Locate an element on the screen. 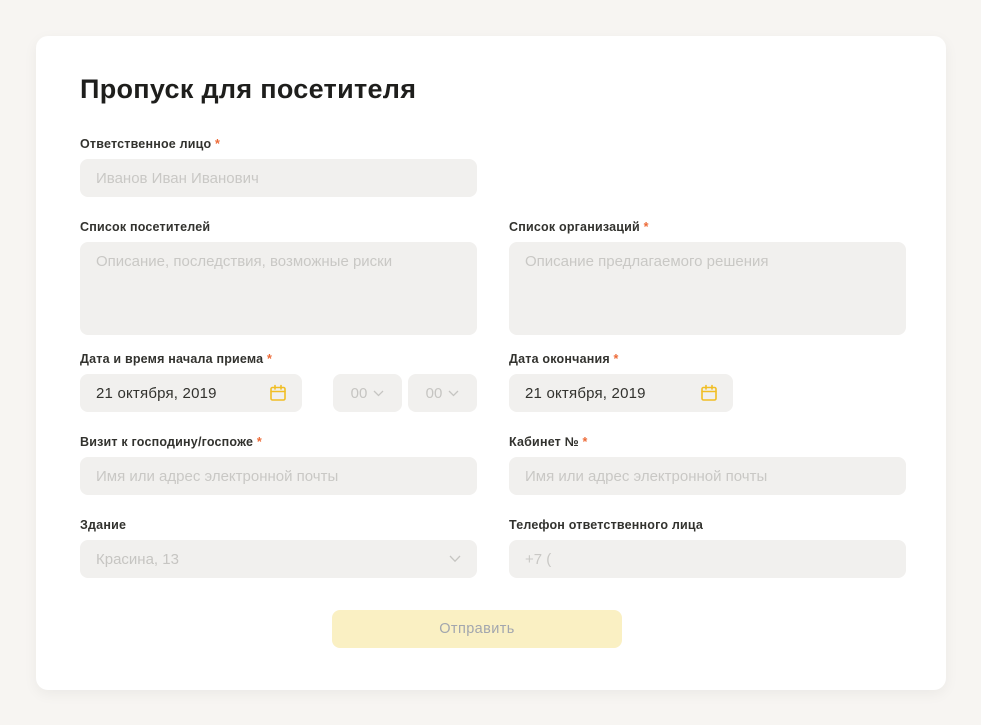 The height and width of the screenshot is (725, 981). start-label-text: Дата и время начала приема is located at coordinates (172, 359).